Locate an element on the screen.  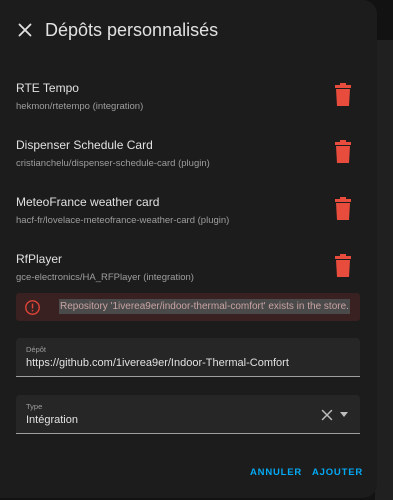
repository-name: RfPlayer is located at coordinates (39, 259).